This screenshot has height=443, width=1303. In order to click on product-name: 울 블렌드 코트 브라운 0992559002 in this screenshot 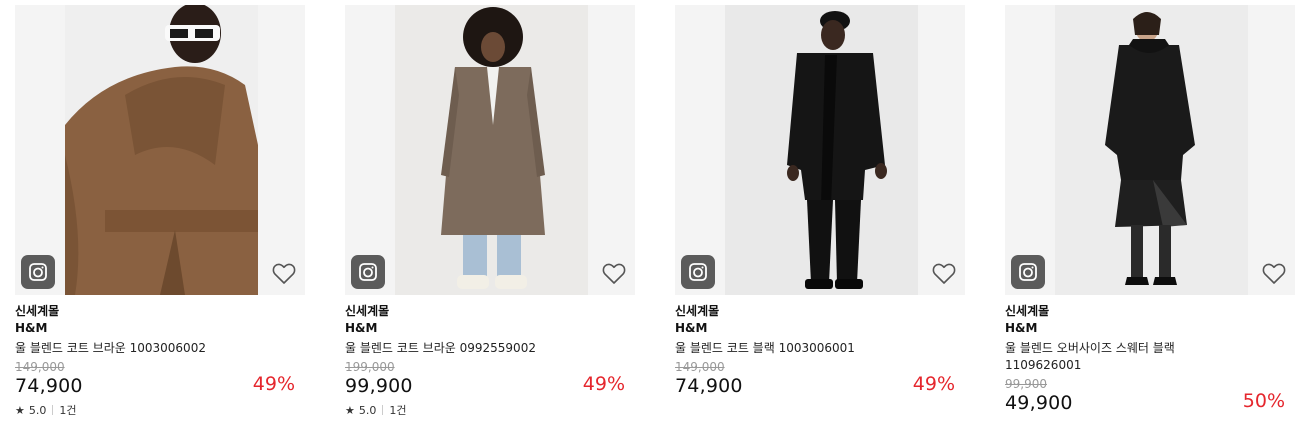, I will do `click(455, 348)`.